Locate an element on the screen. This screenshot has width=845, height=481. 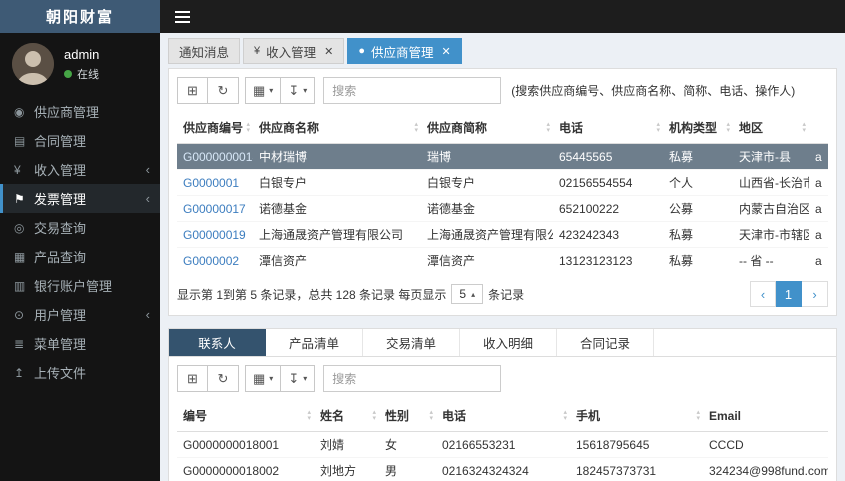
user-status: 在线 is located at coordinates (81, 74).